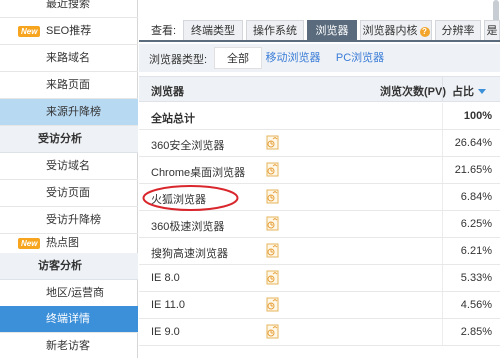  I want to click on sidebar-item-seo: New SEO推荐, so click(69, 31).